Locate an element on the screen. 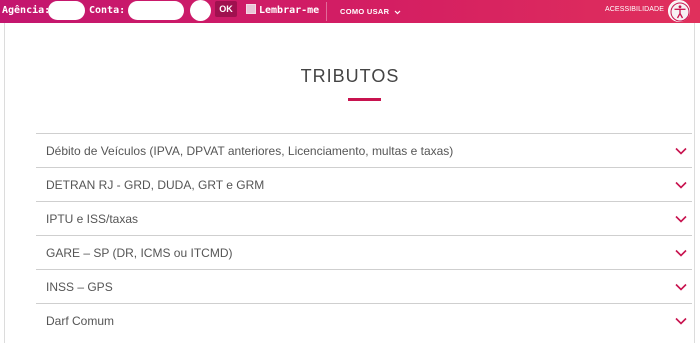 The image size is (700, 343). accordion-item-label: DETRAN RJ - GRD, DUDA, GRT e GRM is located at coordinates (155, 185).